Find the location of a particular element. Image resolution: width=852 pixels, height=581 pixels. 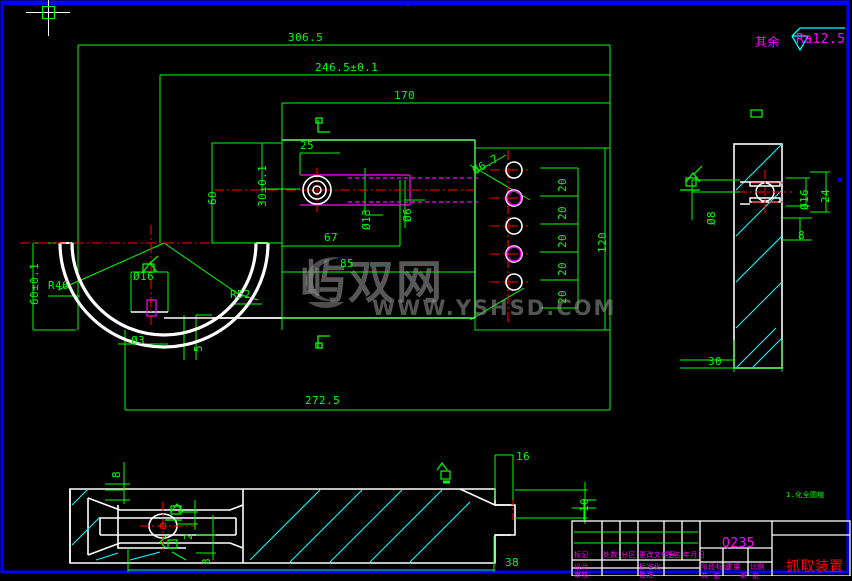

dim-120: 120 is located at coordinates (602, 242).